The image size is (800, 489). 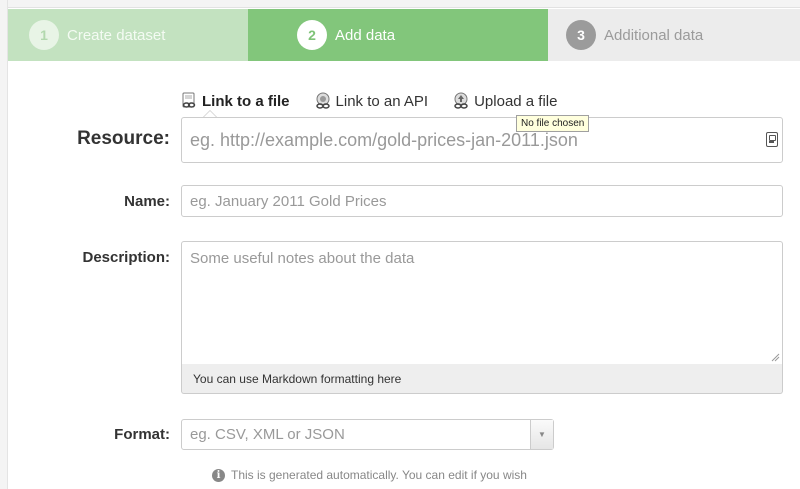 I want to click on tab-label: Link to an API, so click(x=382, y=101).